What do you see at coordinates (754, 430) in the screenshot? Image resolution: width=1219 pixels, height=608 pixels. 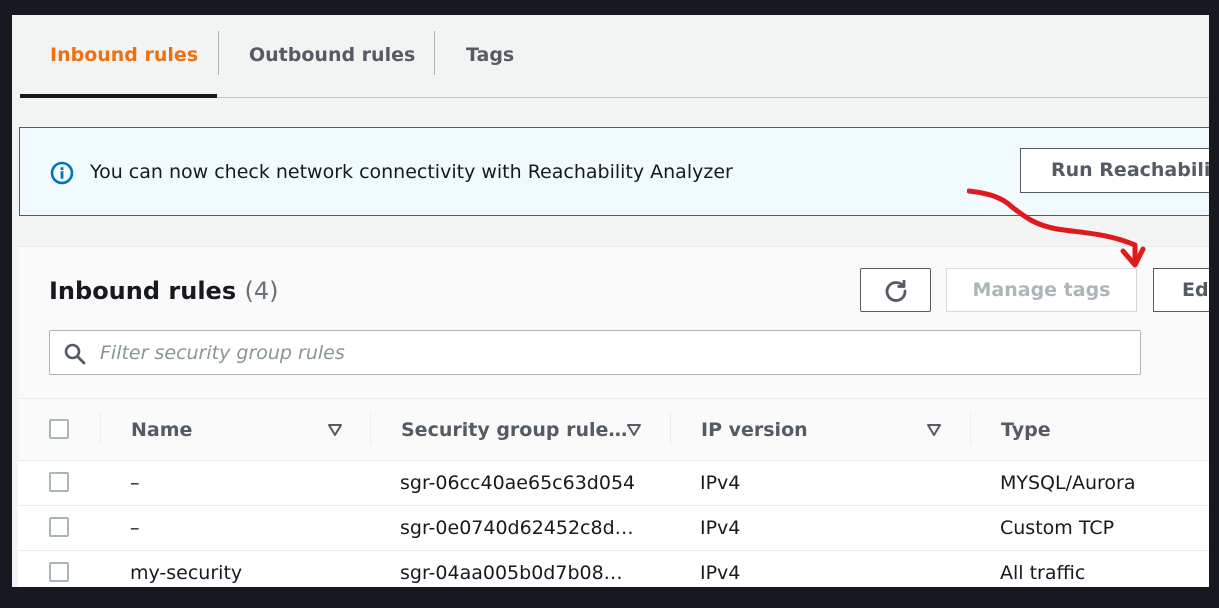 I see `column-header-ip-version: IP version` at bounding box center [754, 430].